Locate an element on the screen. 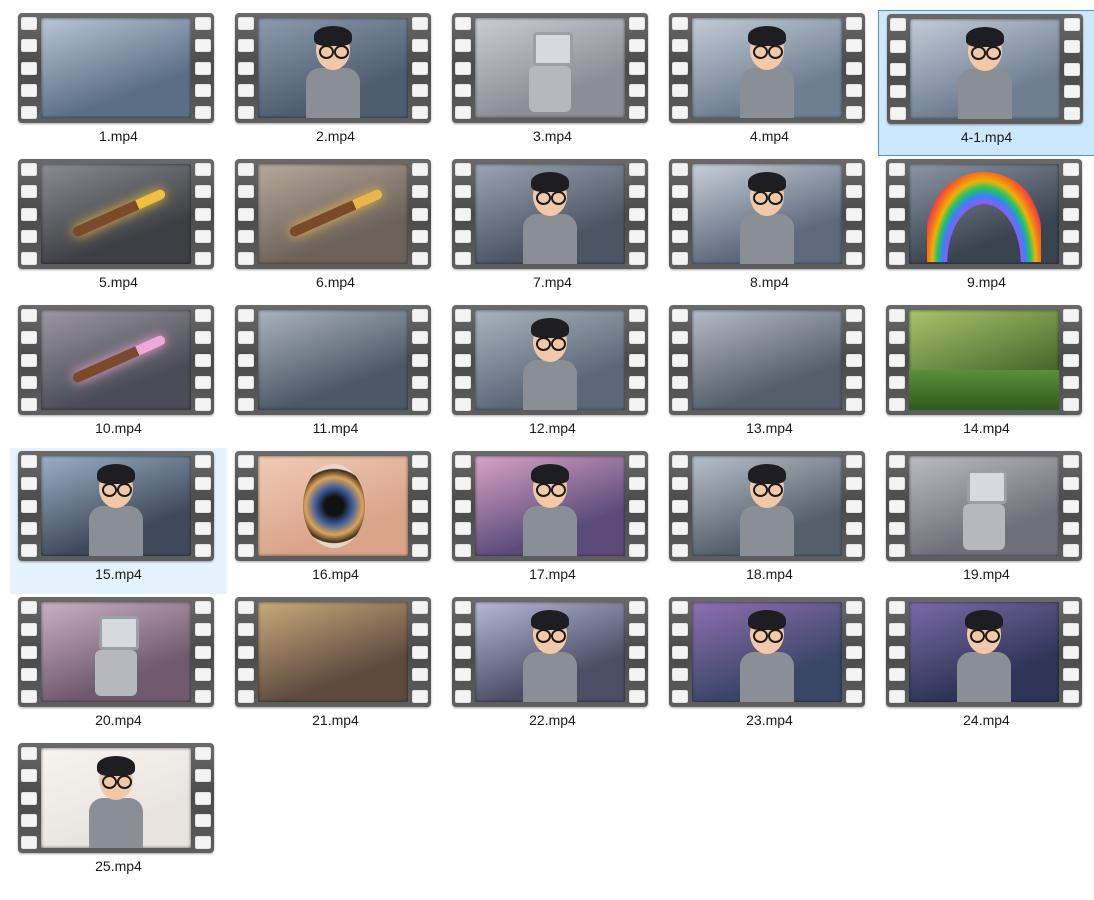  video-file-tile: 20.mp4 is located at coordinates (118, 667).